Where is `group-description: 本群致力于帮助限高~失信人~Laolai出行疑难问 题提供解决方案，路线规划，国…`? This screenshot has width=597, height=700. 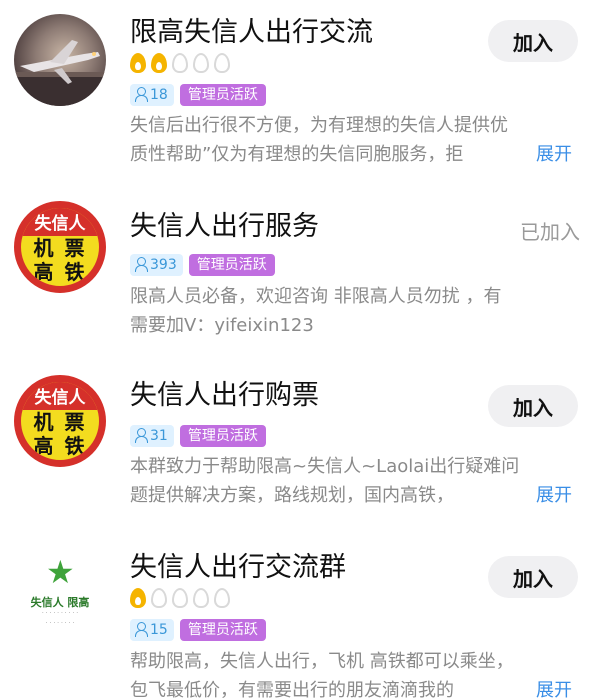
group-description: 本群致力于帮助限高~失信人~Laolai出行疑难问 题提供解决方案，路线规划，国… is located at coordinates (355, 481).